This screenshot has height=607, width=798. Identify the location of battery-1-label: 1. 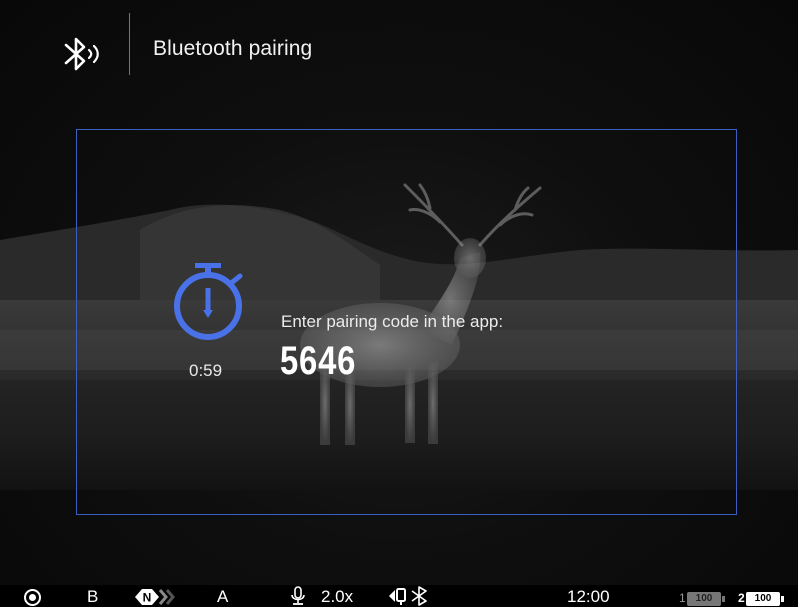
(682, 598).